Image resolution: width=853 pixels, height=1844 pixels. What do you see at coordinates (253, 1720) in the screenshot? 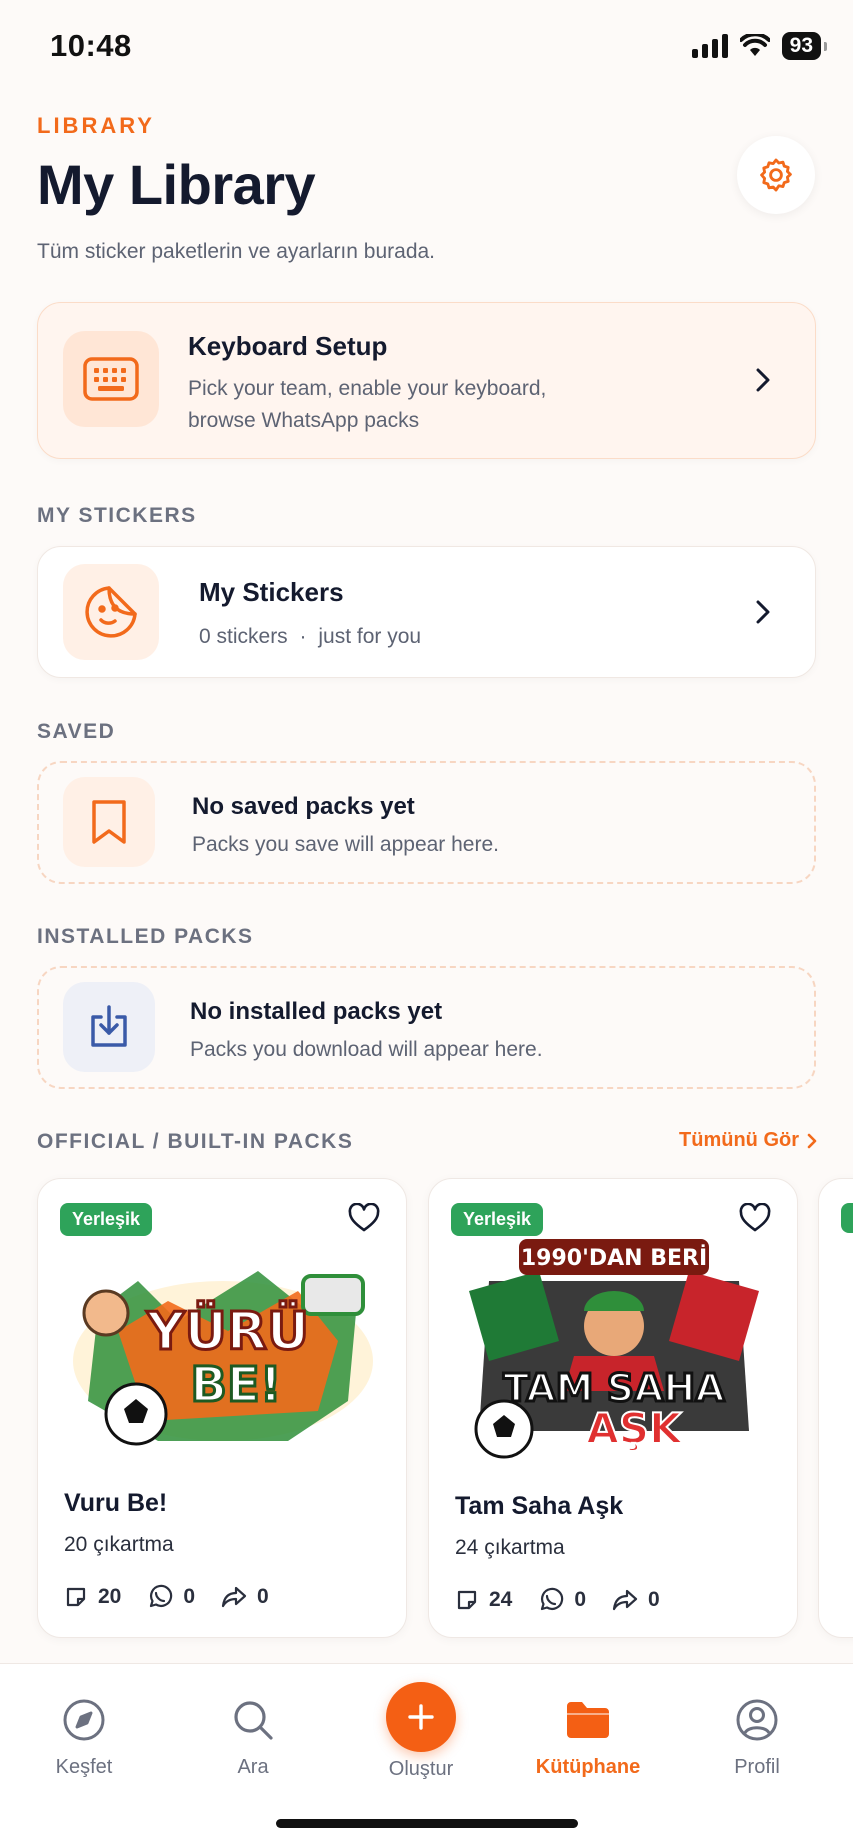
I see `search-icon` at bounding box center [253, 1720].